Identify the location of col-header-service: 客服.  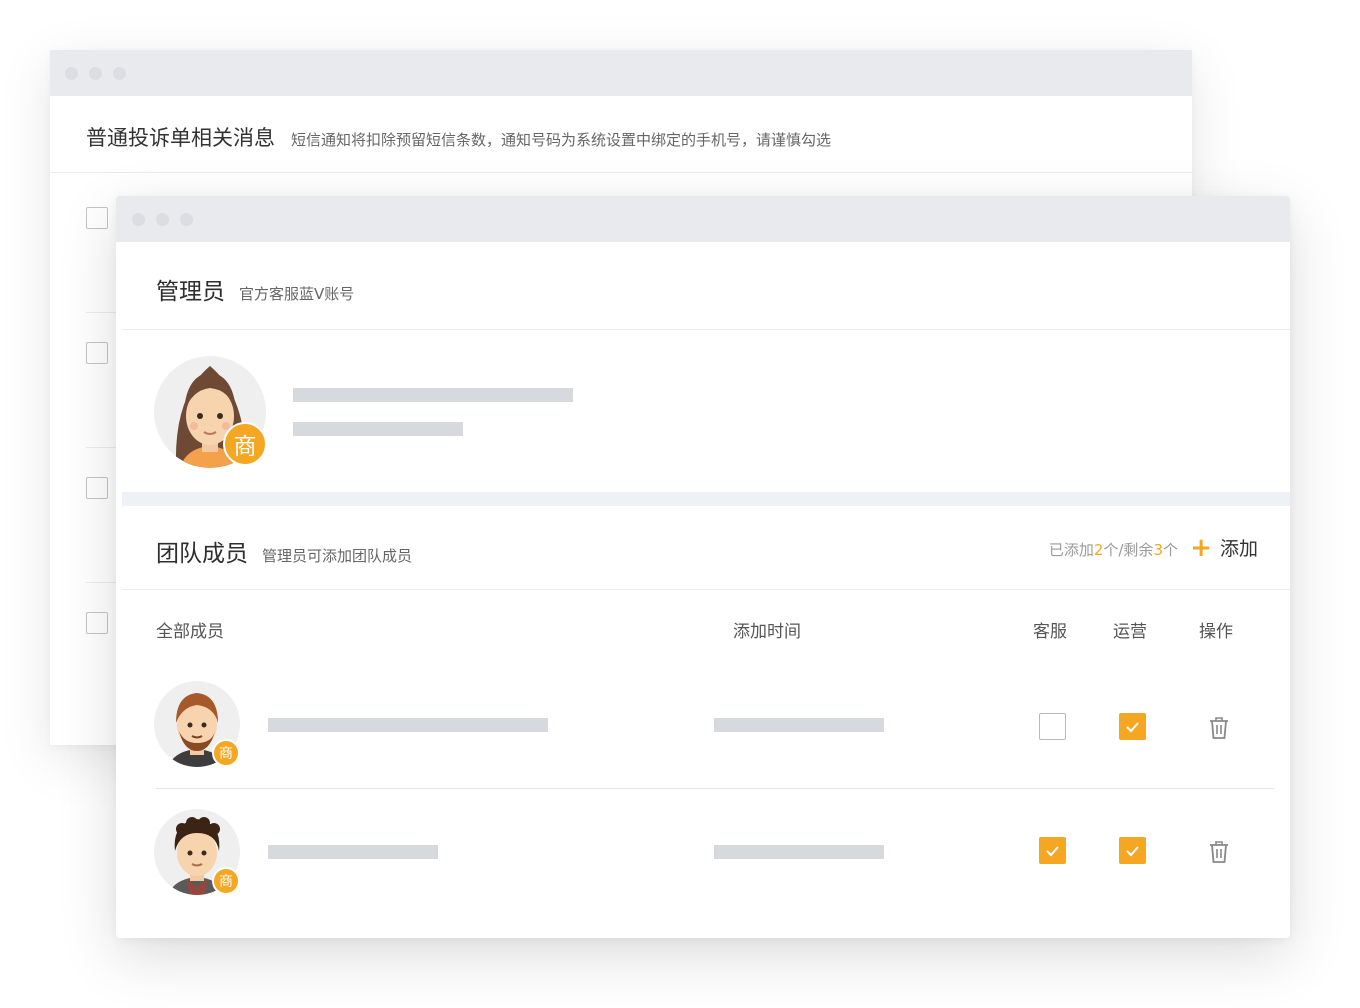
(1050, 632).